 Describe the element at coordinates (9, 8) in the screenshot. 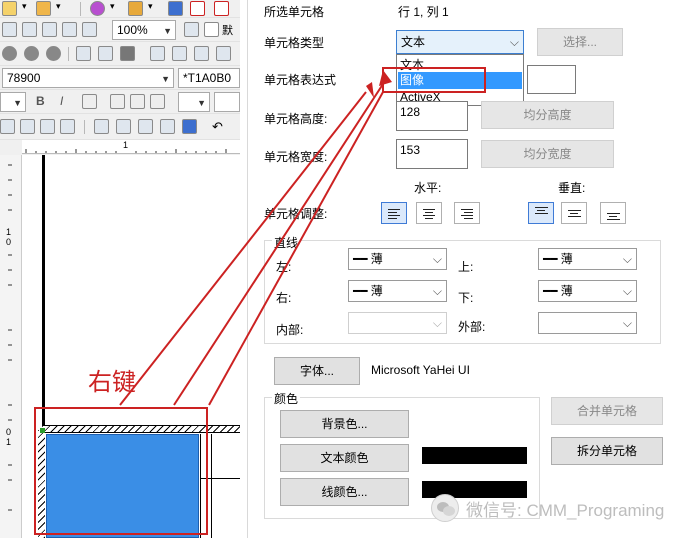

I see `folder-icon` at that location.